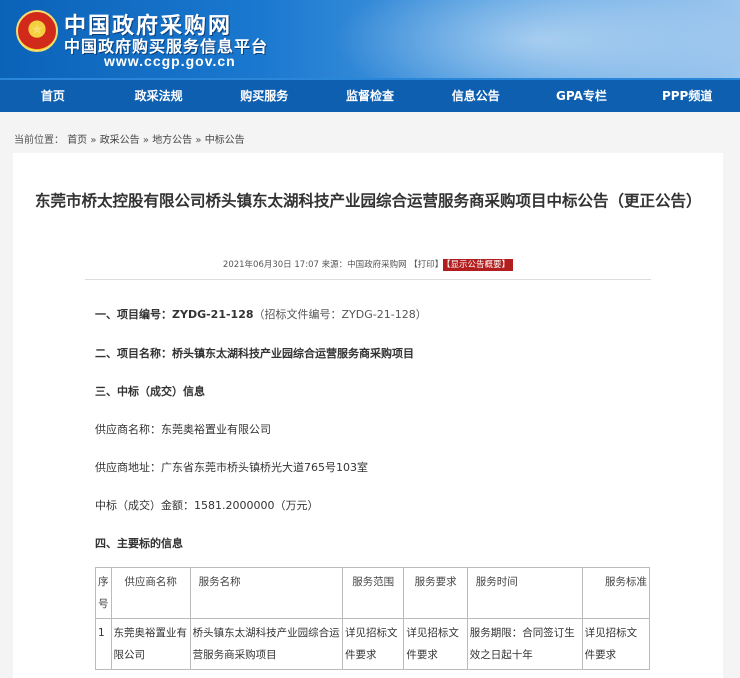 The image size is (740, 678). What do you see at coordinates (264, 96) in the screenshot?
I see `nav-services: 购买服务` at bounding box center [264, 96].